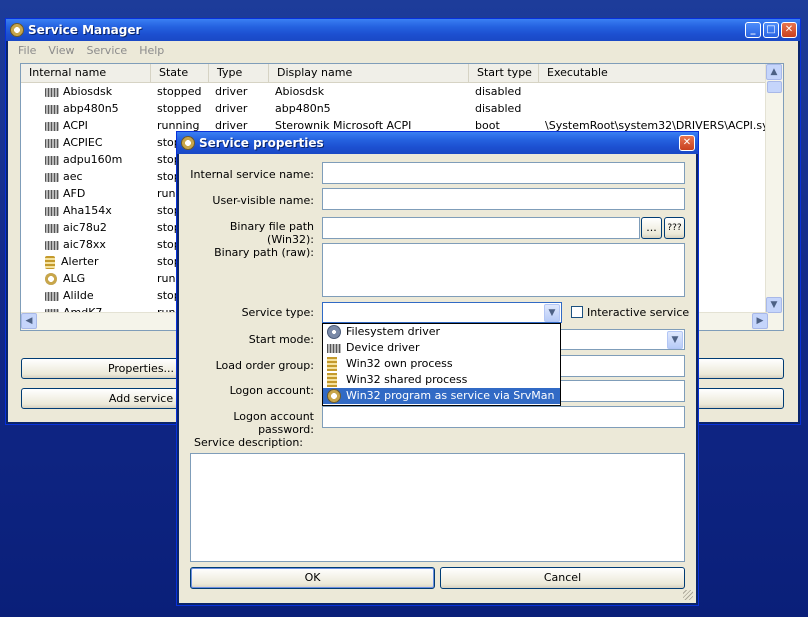  I want to click on menu-service: Service, so click(107, 50).